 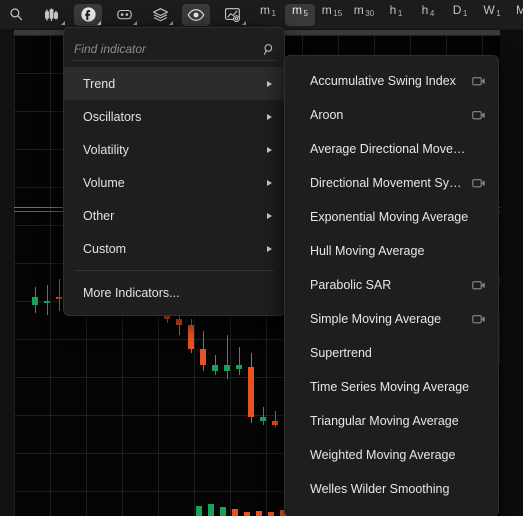 What do you see at coordinates (391, 217) in the screenshot?
I see `indicator-item: Exponential Moving Average` at bounding box center [391, 217].